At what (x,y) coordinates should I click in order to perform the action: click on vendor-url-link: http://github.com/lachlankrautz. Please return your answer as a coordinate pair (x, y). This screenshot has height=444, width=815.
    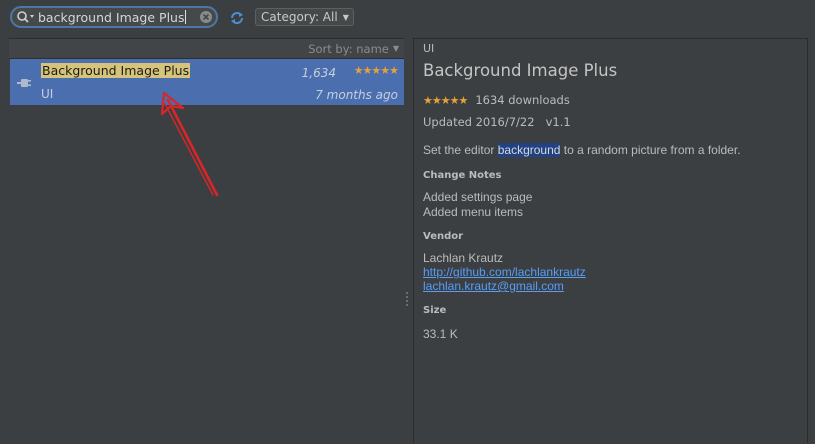
    Looking at the image, I should click on (504, 272).